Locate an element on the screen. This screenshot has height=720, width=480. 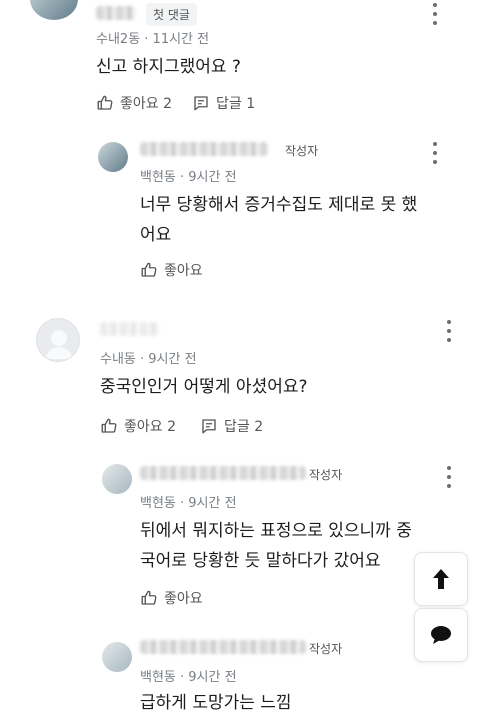
comment-text: 신고 하지그랬어요 ? is located at coordinates (168, 67).